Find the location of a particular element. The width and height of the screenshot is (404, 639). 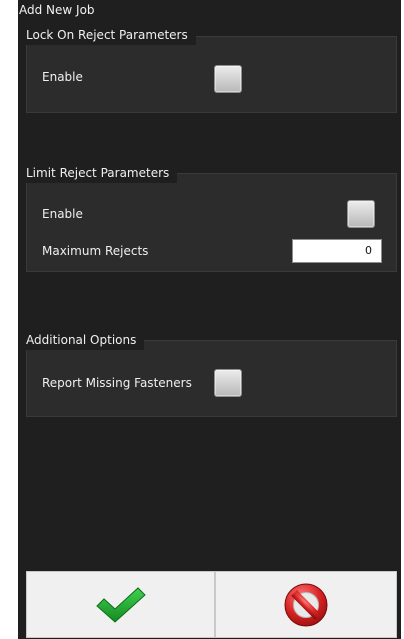

lock-on-reject-enable-checkbox is located at coordinates (228, 79).